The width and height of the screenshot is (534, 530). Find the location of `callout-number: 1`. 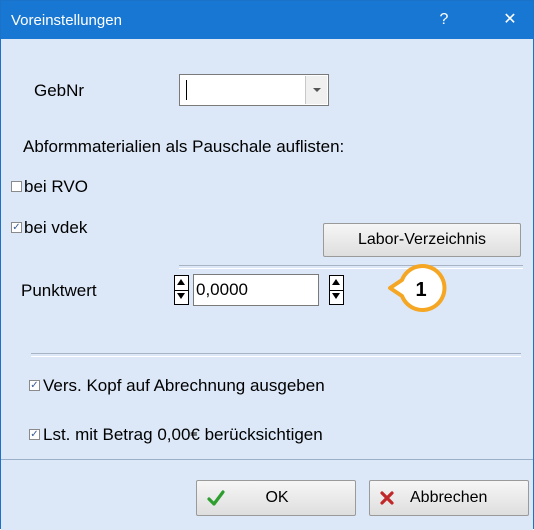

callout-number: 1 is located at coordinates (420, 290).